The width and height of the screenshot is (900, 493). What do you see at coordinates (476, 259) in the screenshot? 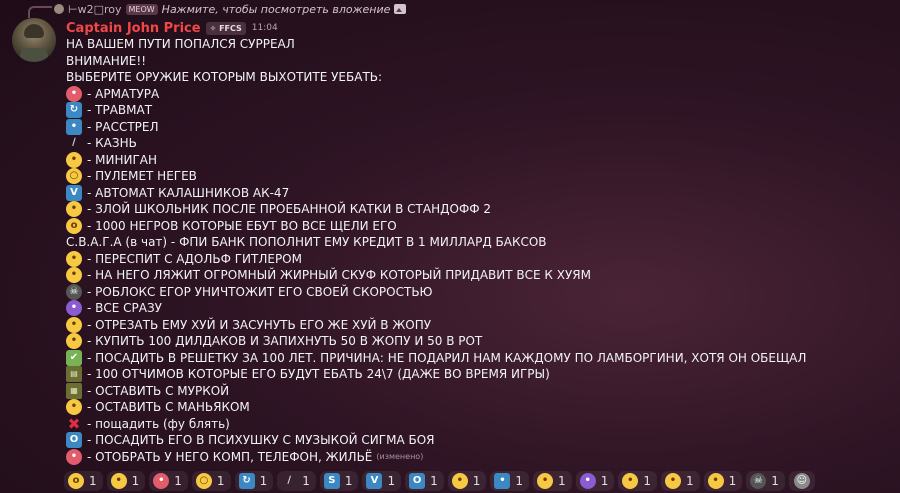
I see `message-line: • - ПЕРЕСПИТ С АДОЛЬФ ГИТЛЕРОМ` at bounding box center [476, 259].